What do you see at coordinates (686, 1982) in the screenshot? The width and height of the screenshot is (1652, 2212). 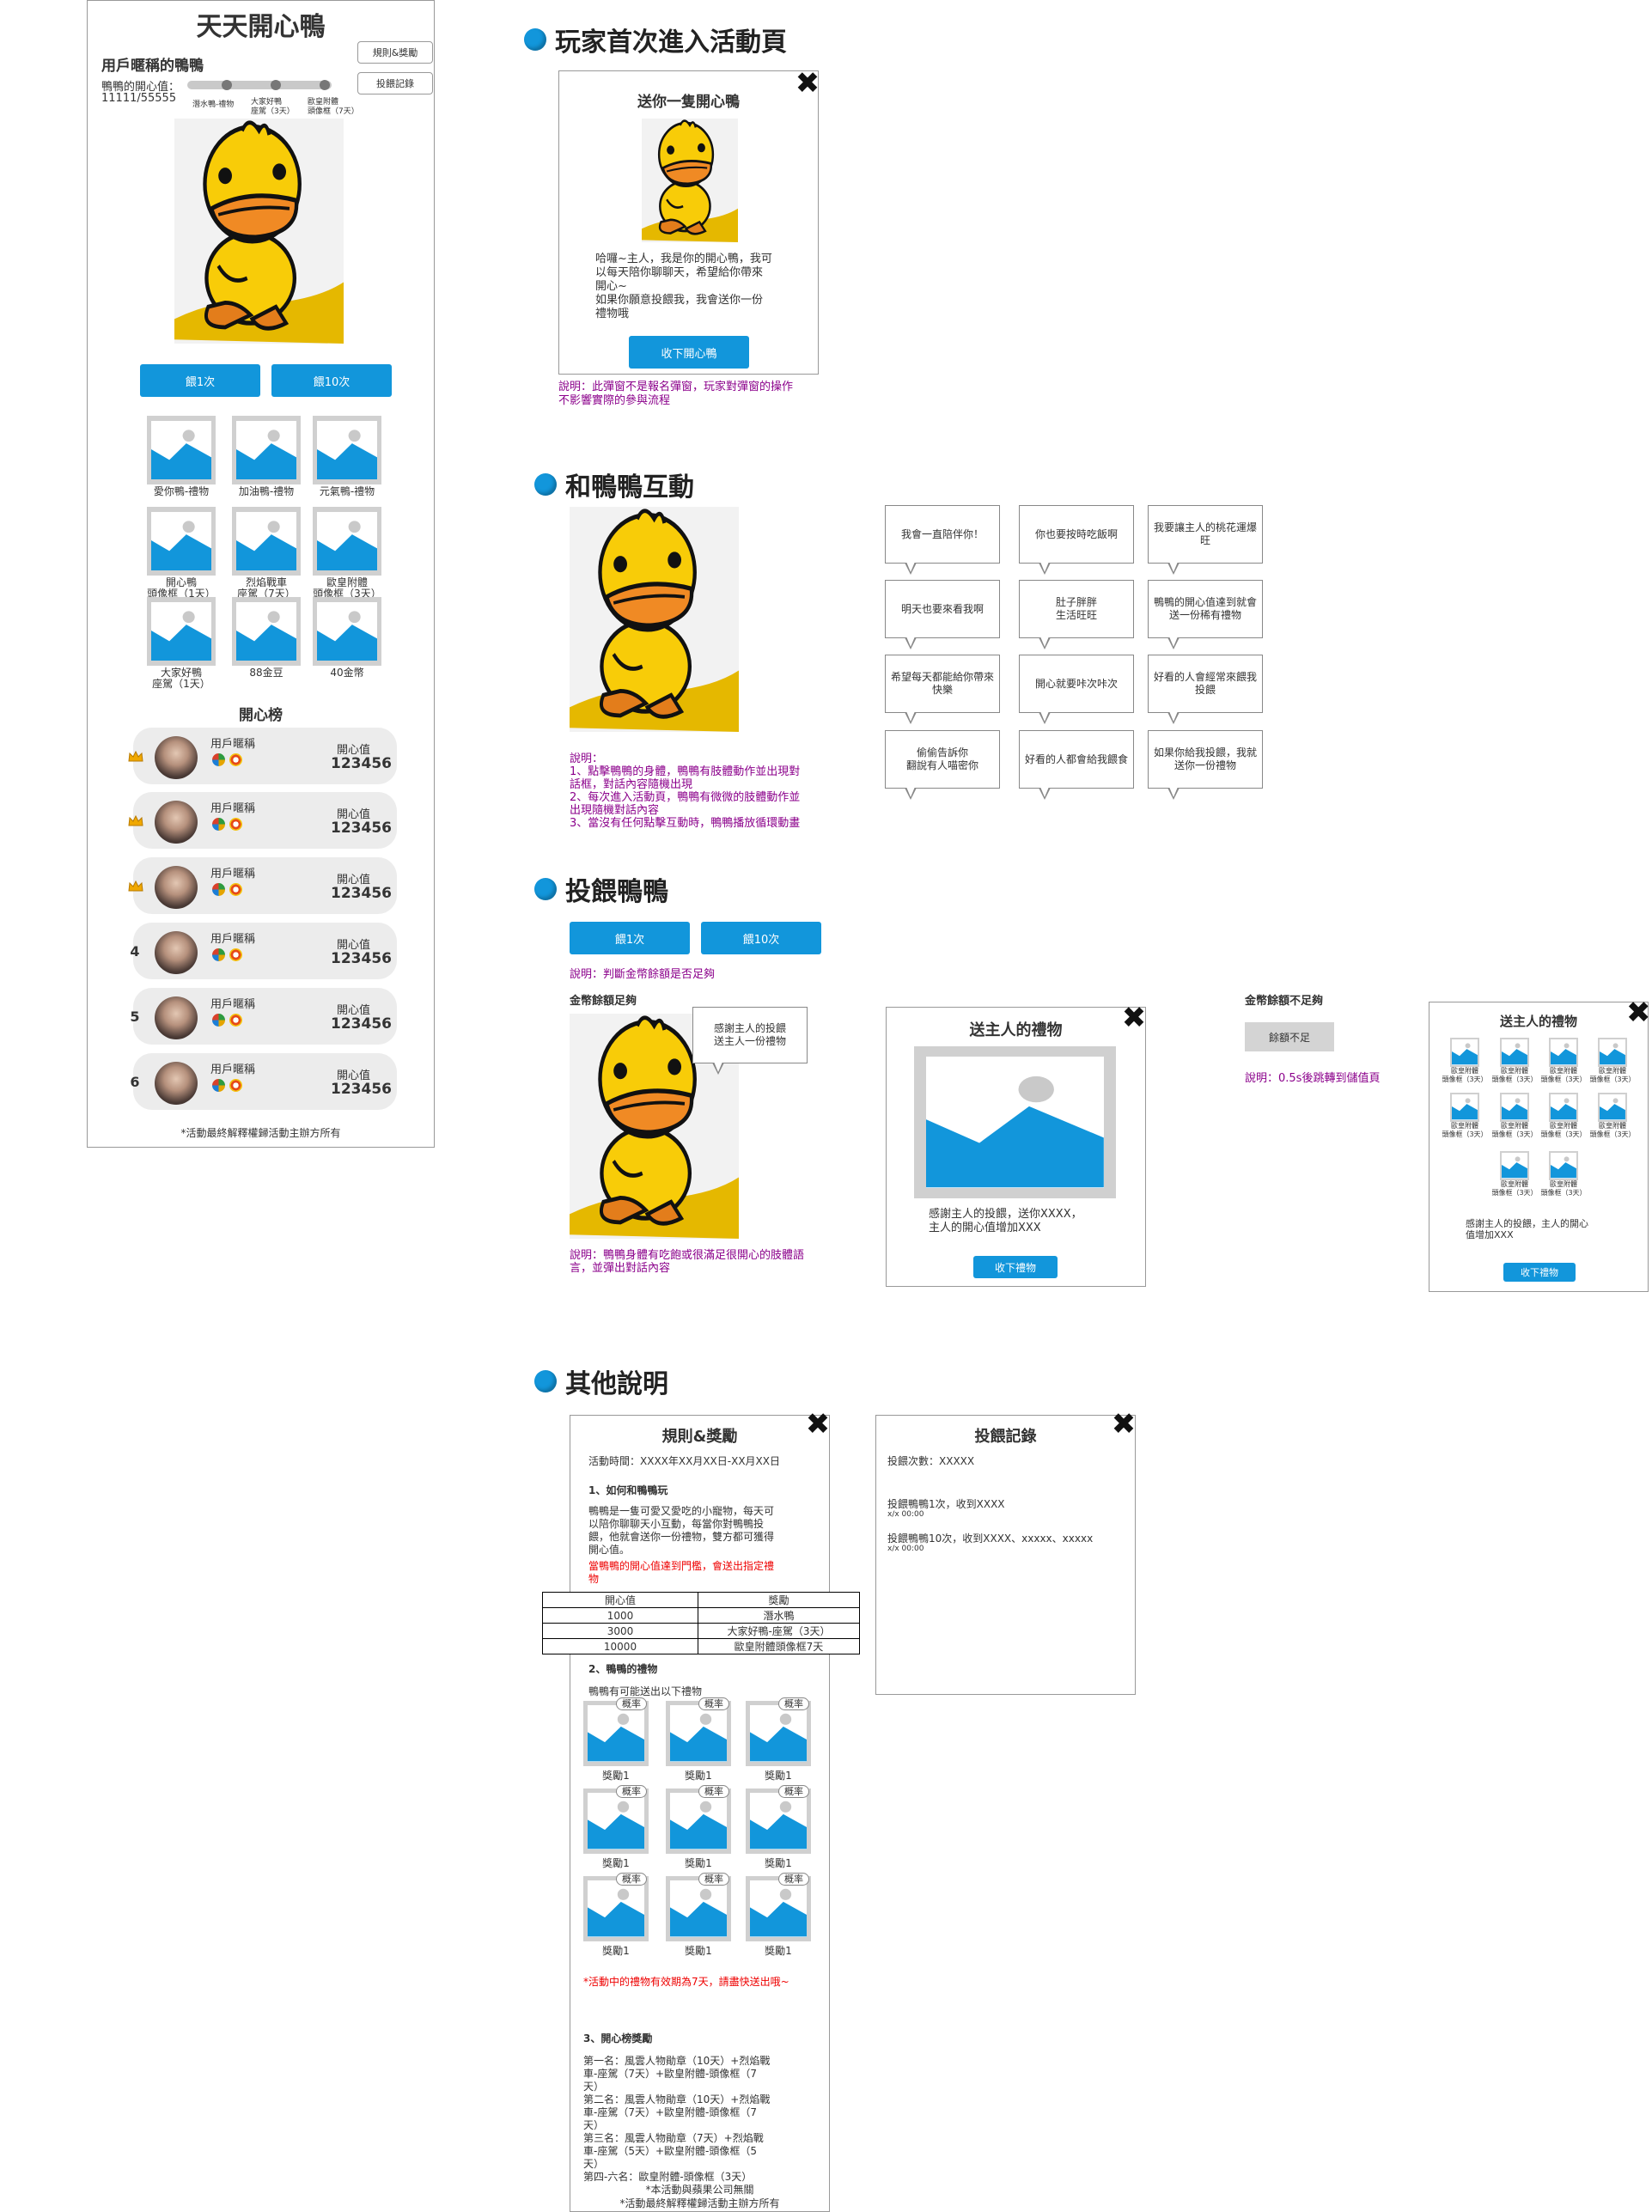 I see `rules-validity-note: *活動中的禮物有效期為7天，請盡快送出哦~` at bounding box center [686, 1982].